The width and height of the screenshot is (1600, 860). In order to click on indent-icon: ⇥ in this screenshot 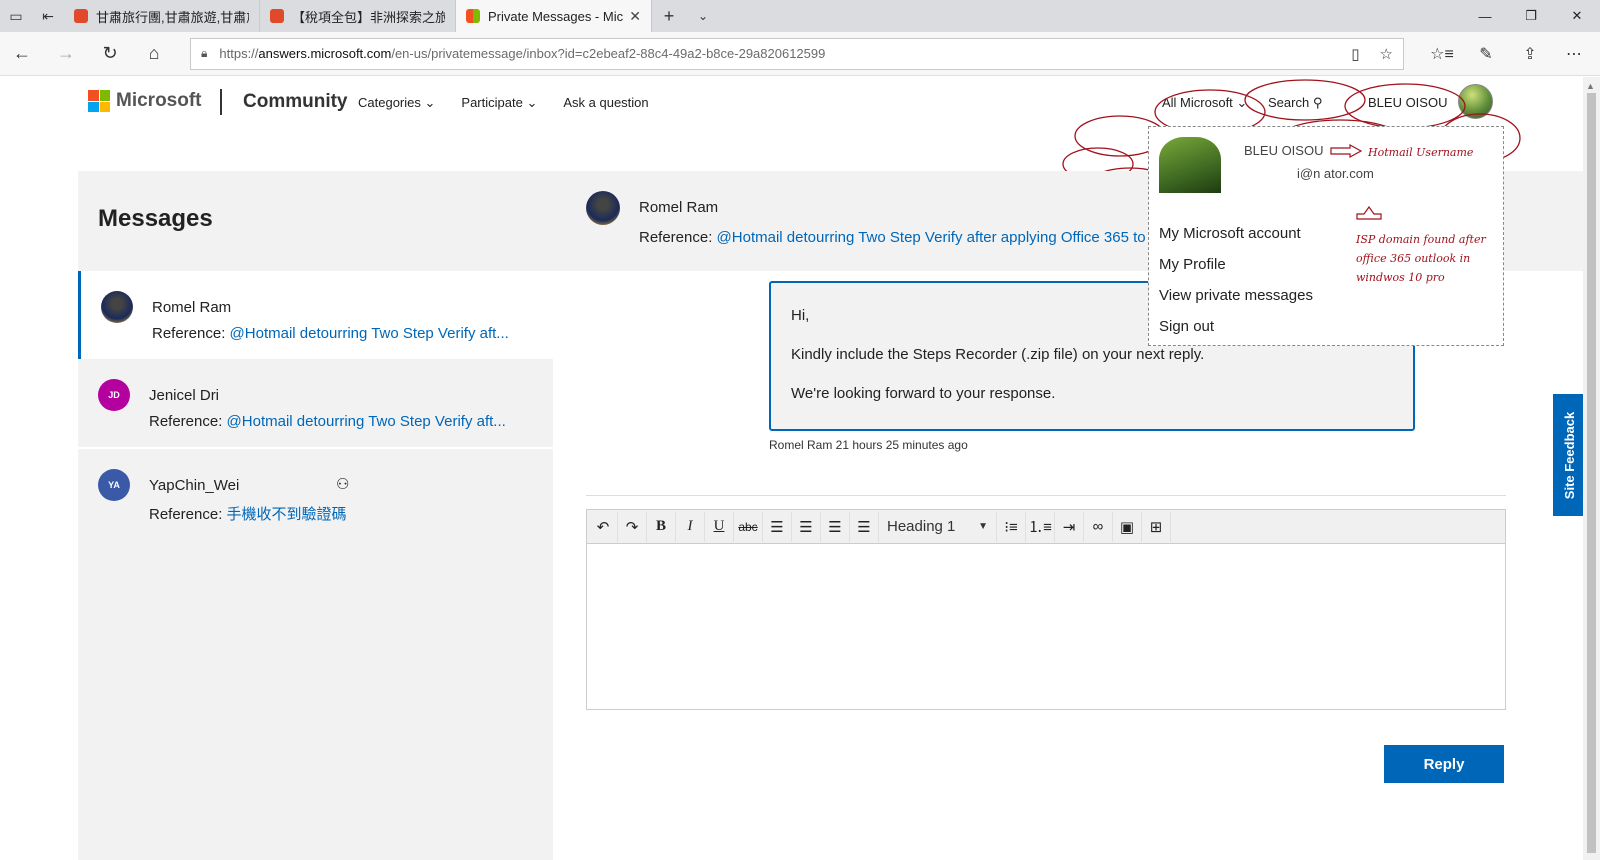, I will do `click(1069, 526)`.